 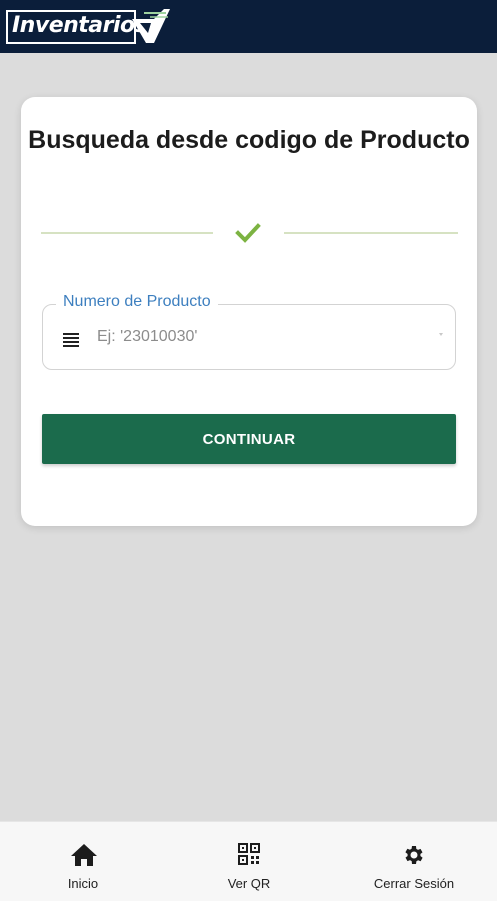 What do you see at coordinates (249, 883) in the screenshot?
I see `nav-label-ver-qr: Ver QR` at bounding box center [249, 883].